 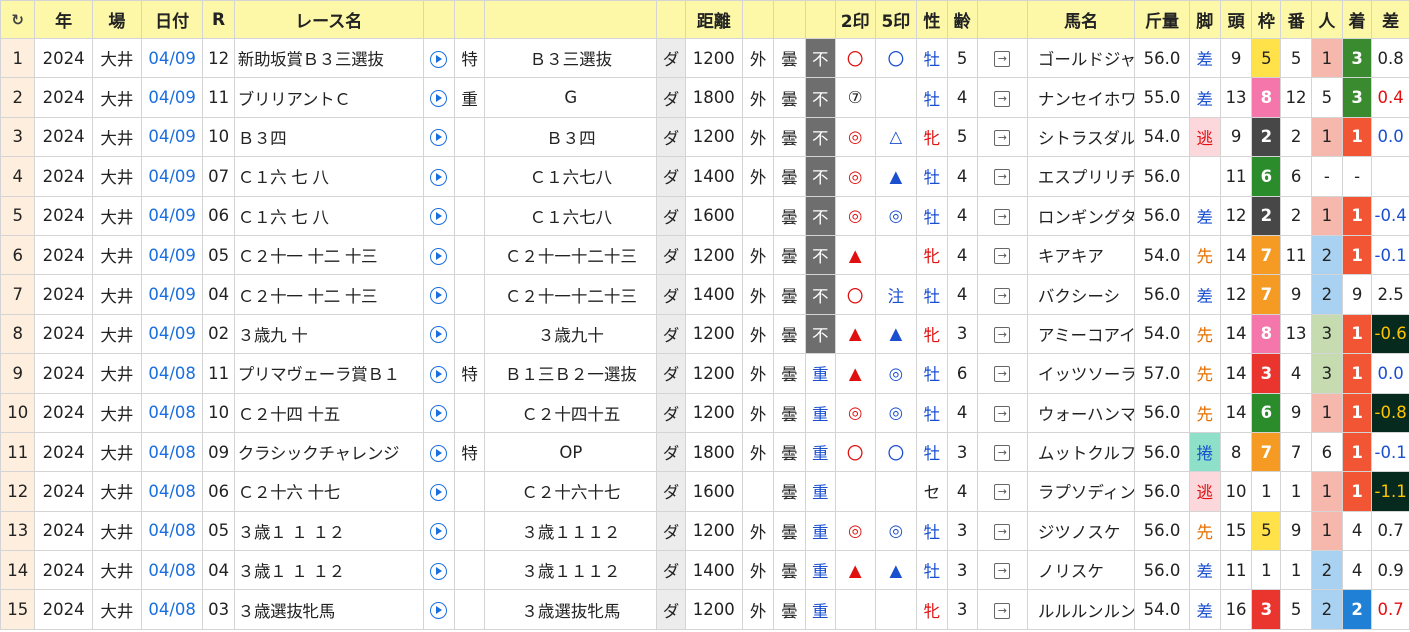 I want to click on horse-name-cell: ルルルンルン, so click(x=1081, y=609).